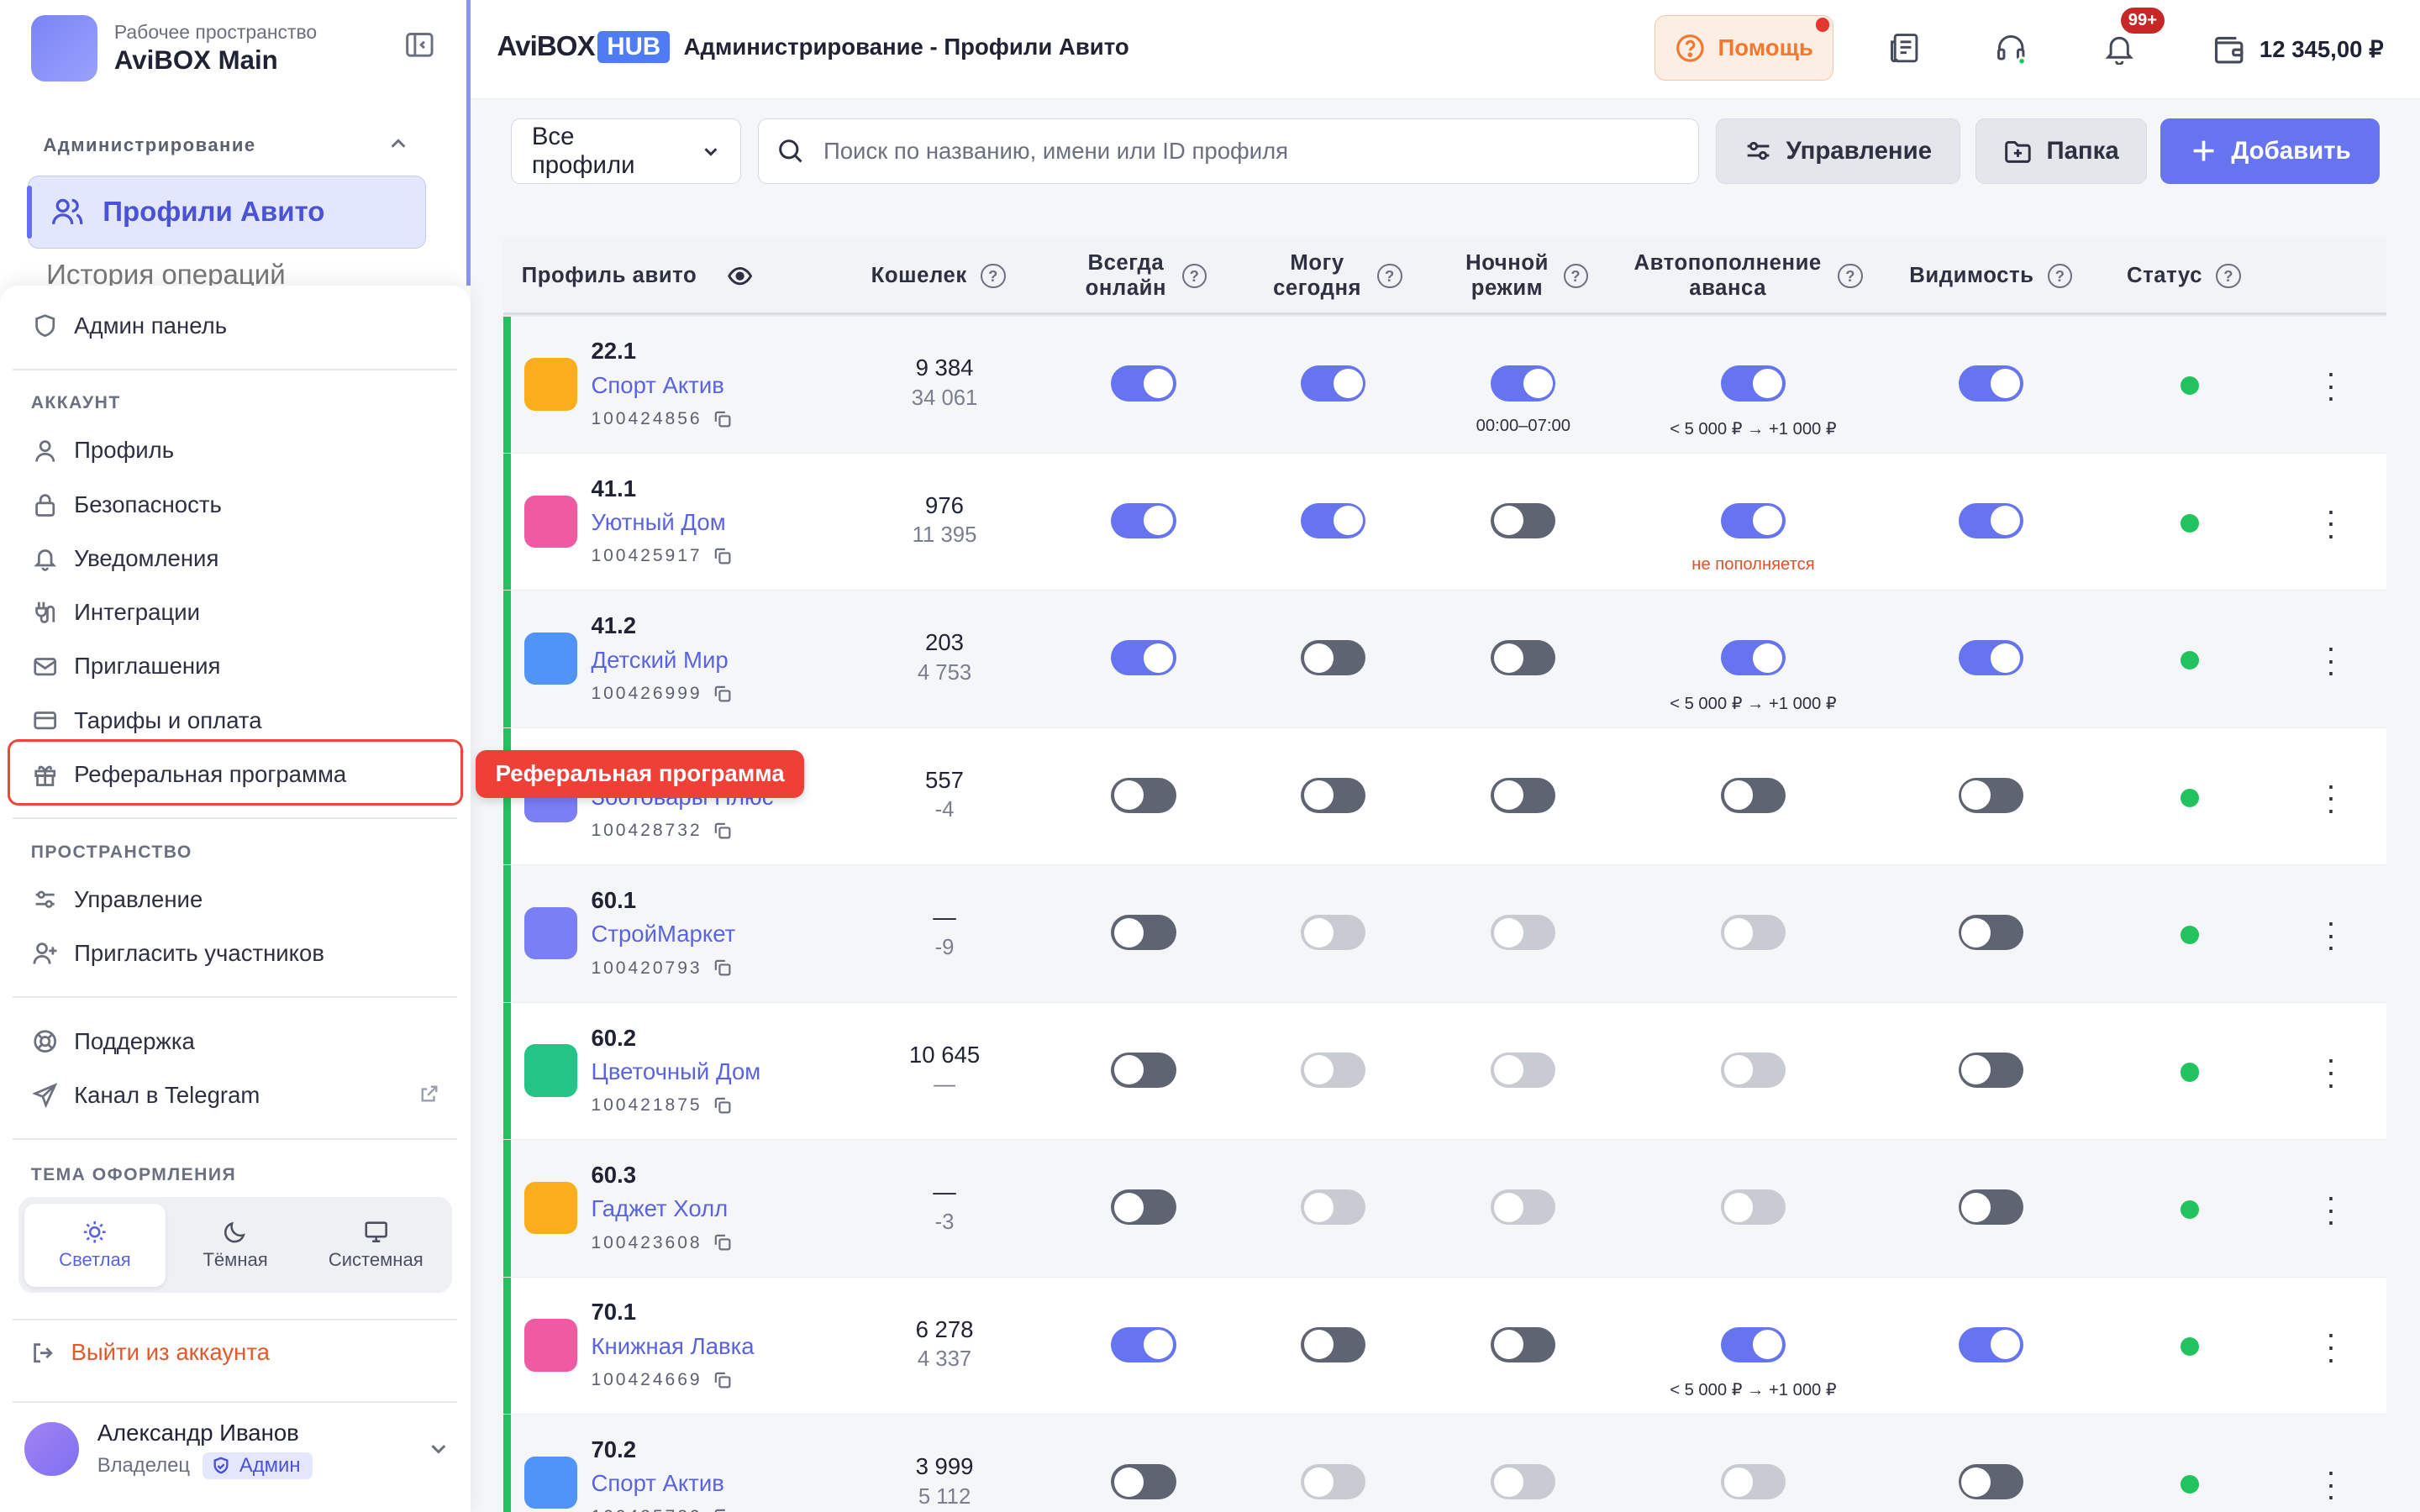 This screenshot has width=2420, height=1512. Describe the element at coordinates (2119, 51) in the screenshot. I see `bell-icon` at that location.